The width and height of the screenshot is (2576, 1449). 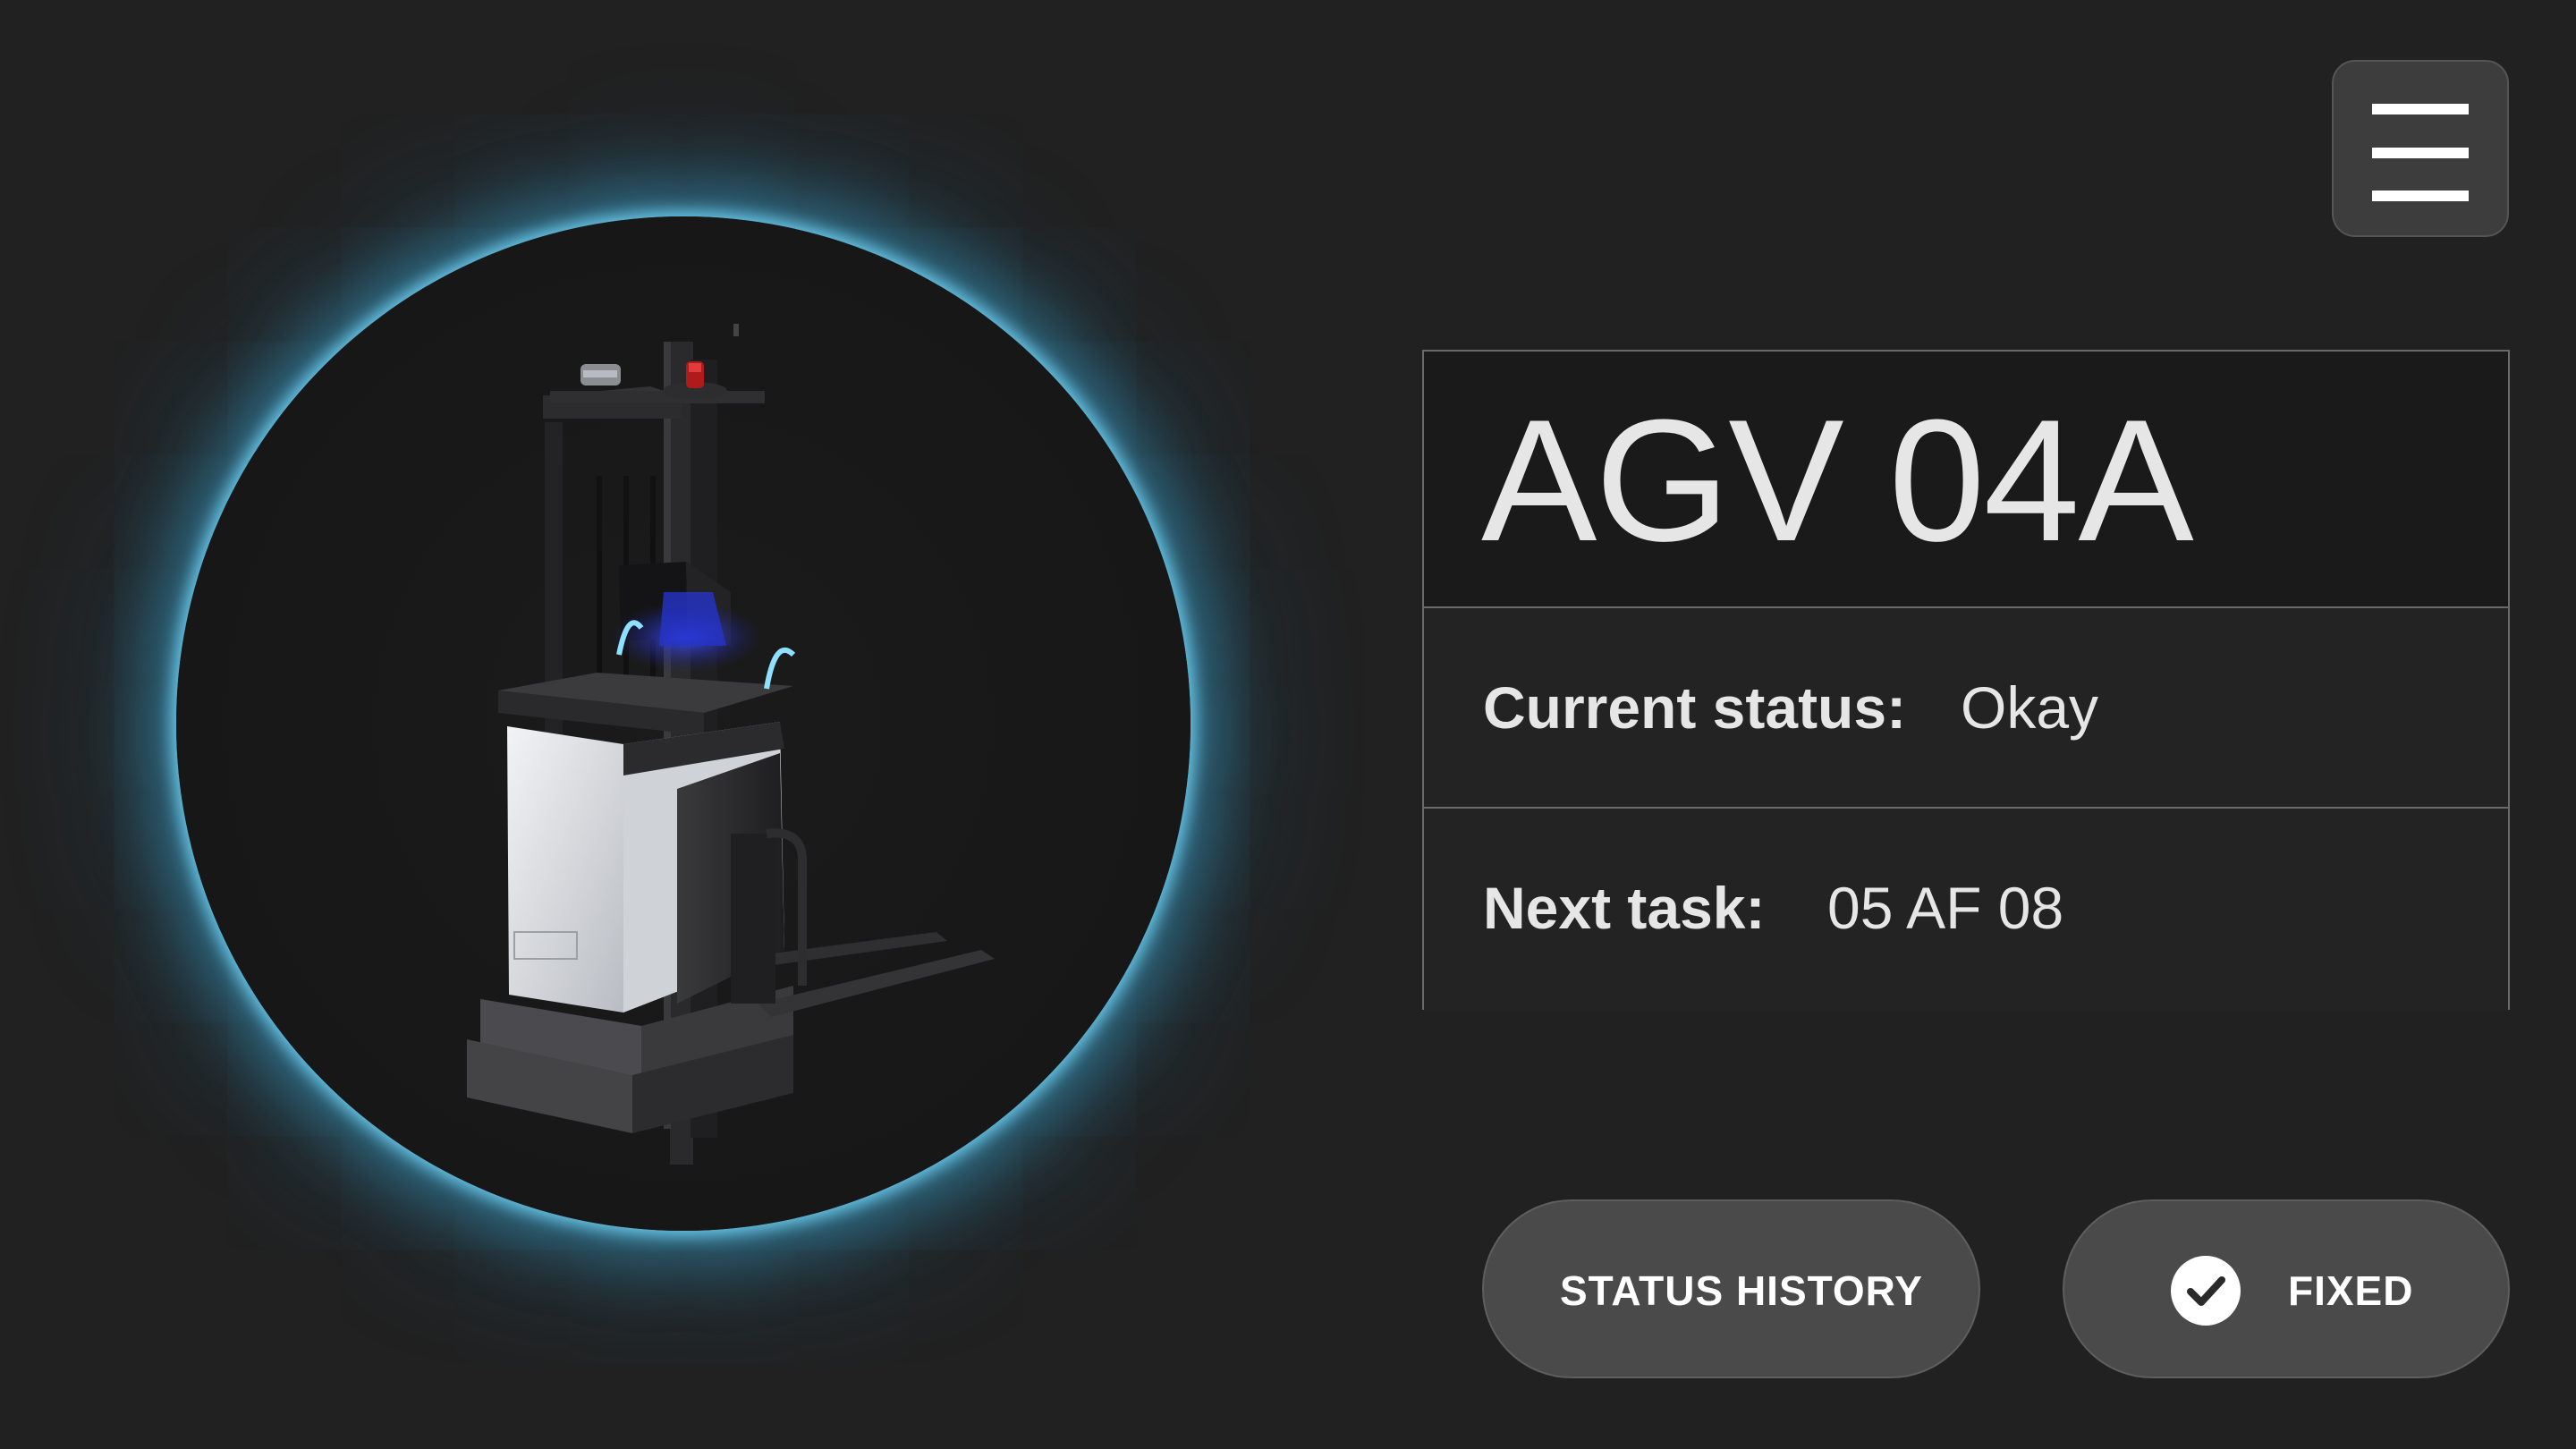 I want to click on vehicle-name: AGV 04A, so click(x=1837, y=481).